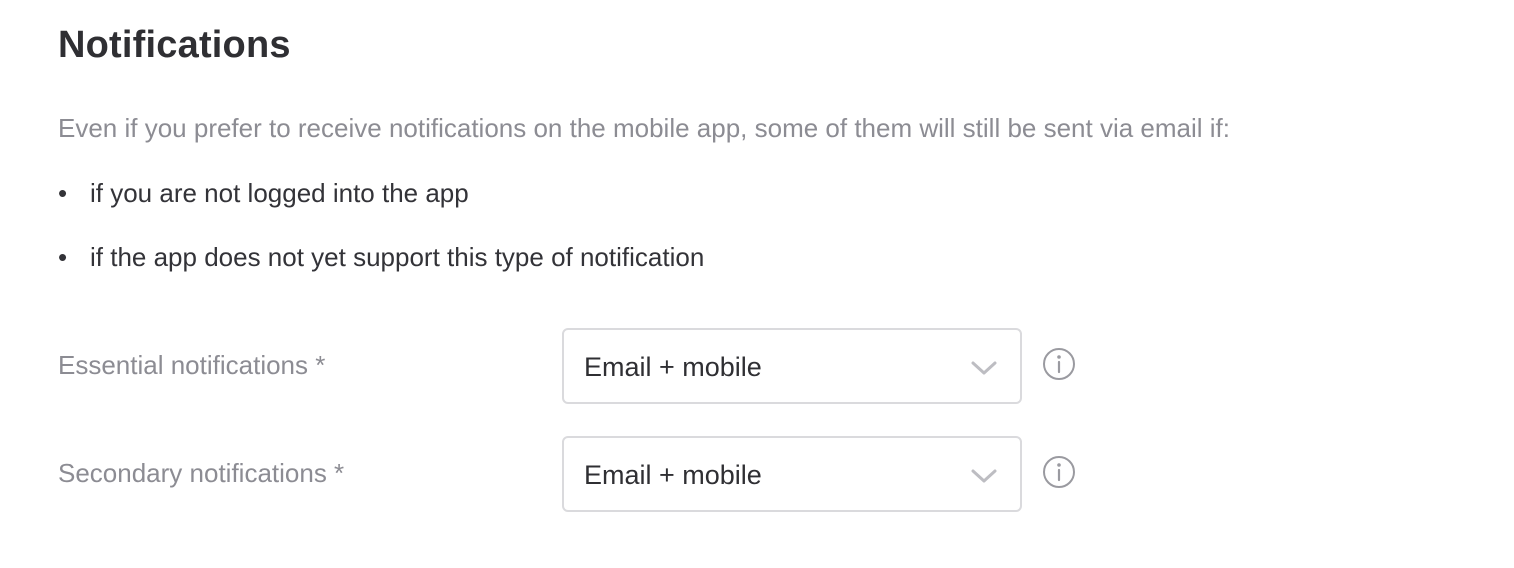 The image size is (1514, 568). Describe the element at coordinates (792, 366) in the screenshot. I see `essential-notifications-select: Email + mobile` at that location.